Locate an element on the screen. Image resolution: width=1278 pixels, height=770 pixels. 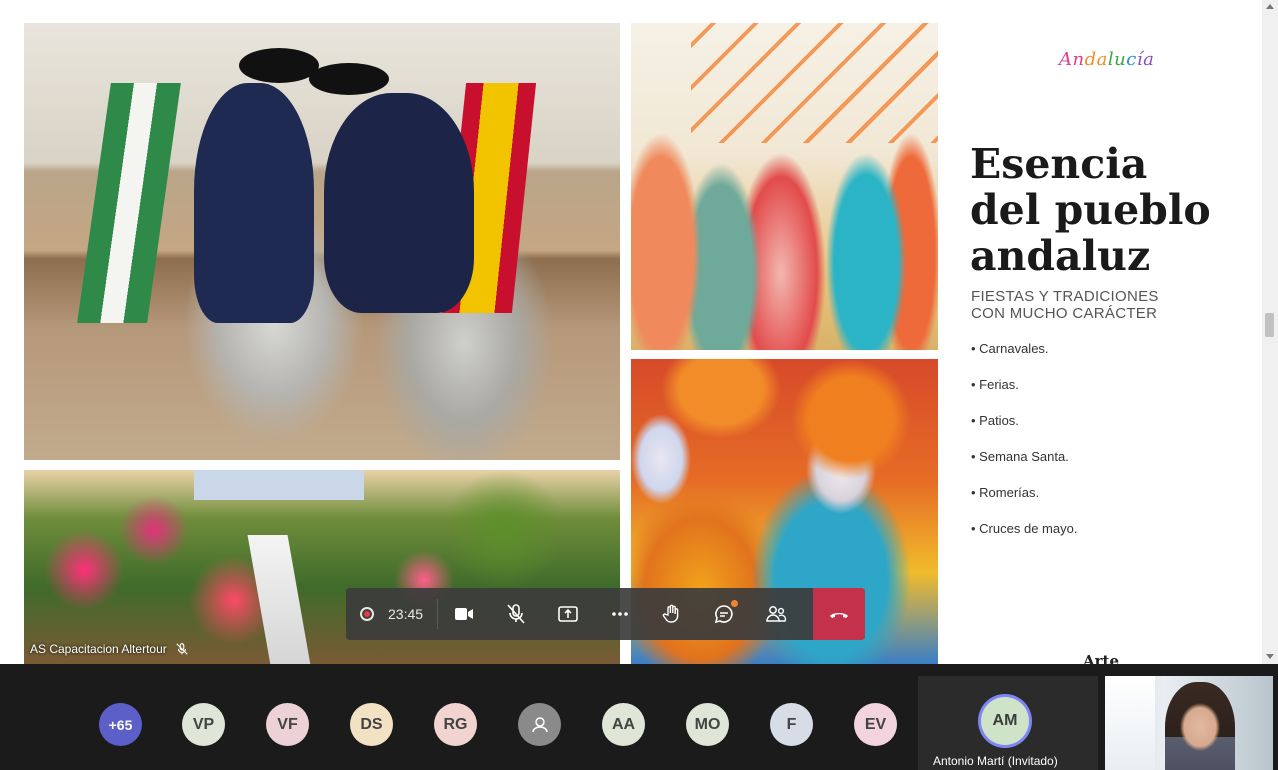
photo-flamenco-fair is located at coordinates (784, 186).